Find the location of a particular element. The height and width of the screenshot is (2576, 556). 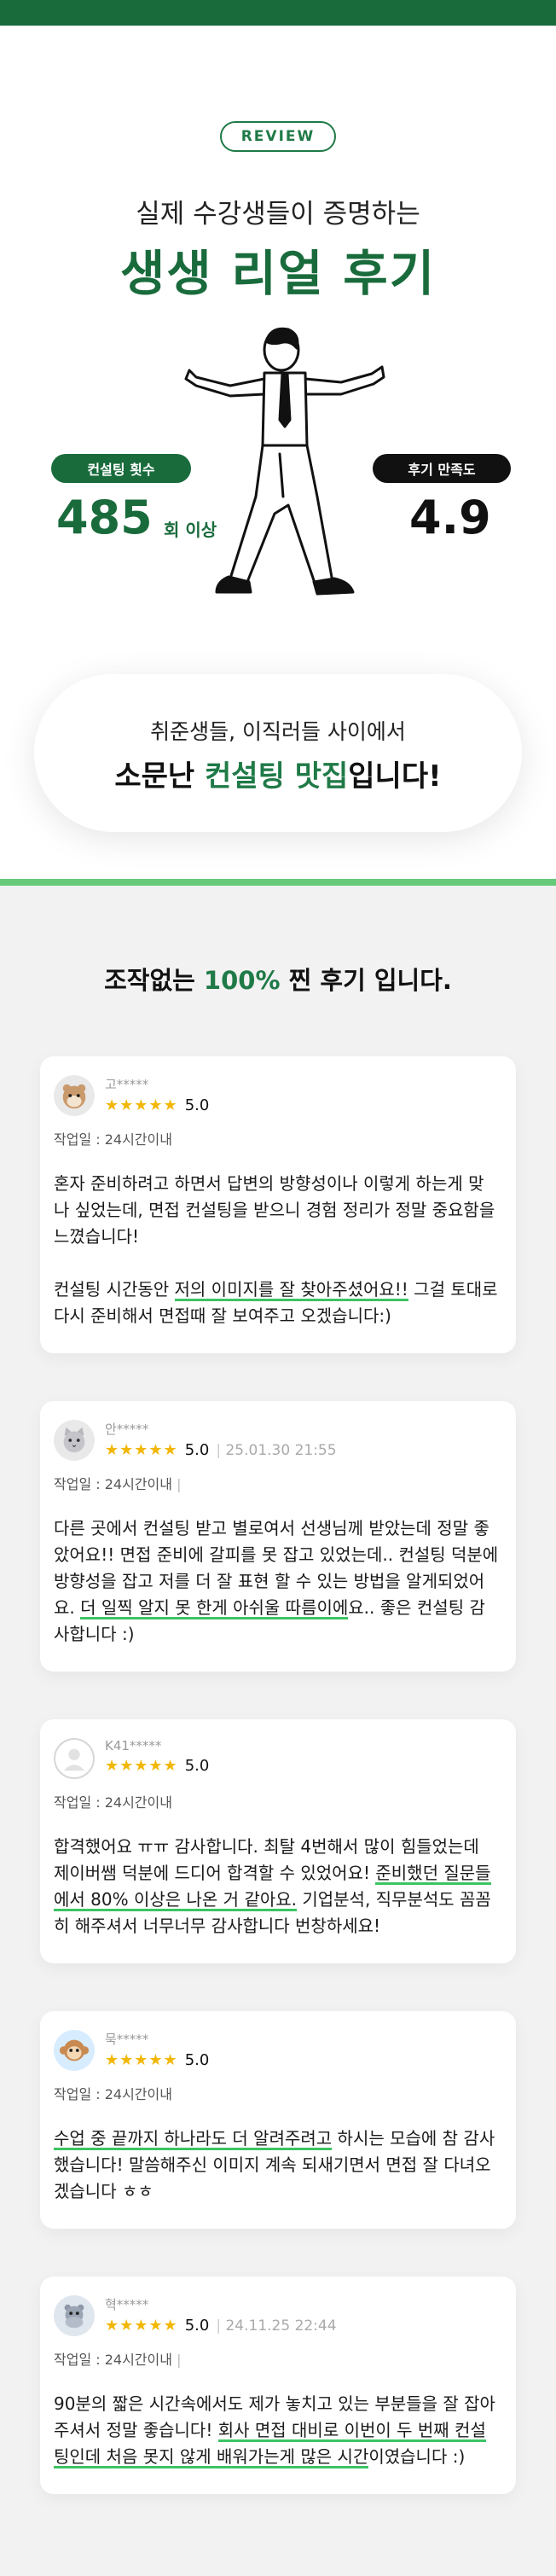

reviews-title-percent: 100% is located at coordinates (242, 981).